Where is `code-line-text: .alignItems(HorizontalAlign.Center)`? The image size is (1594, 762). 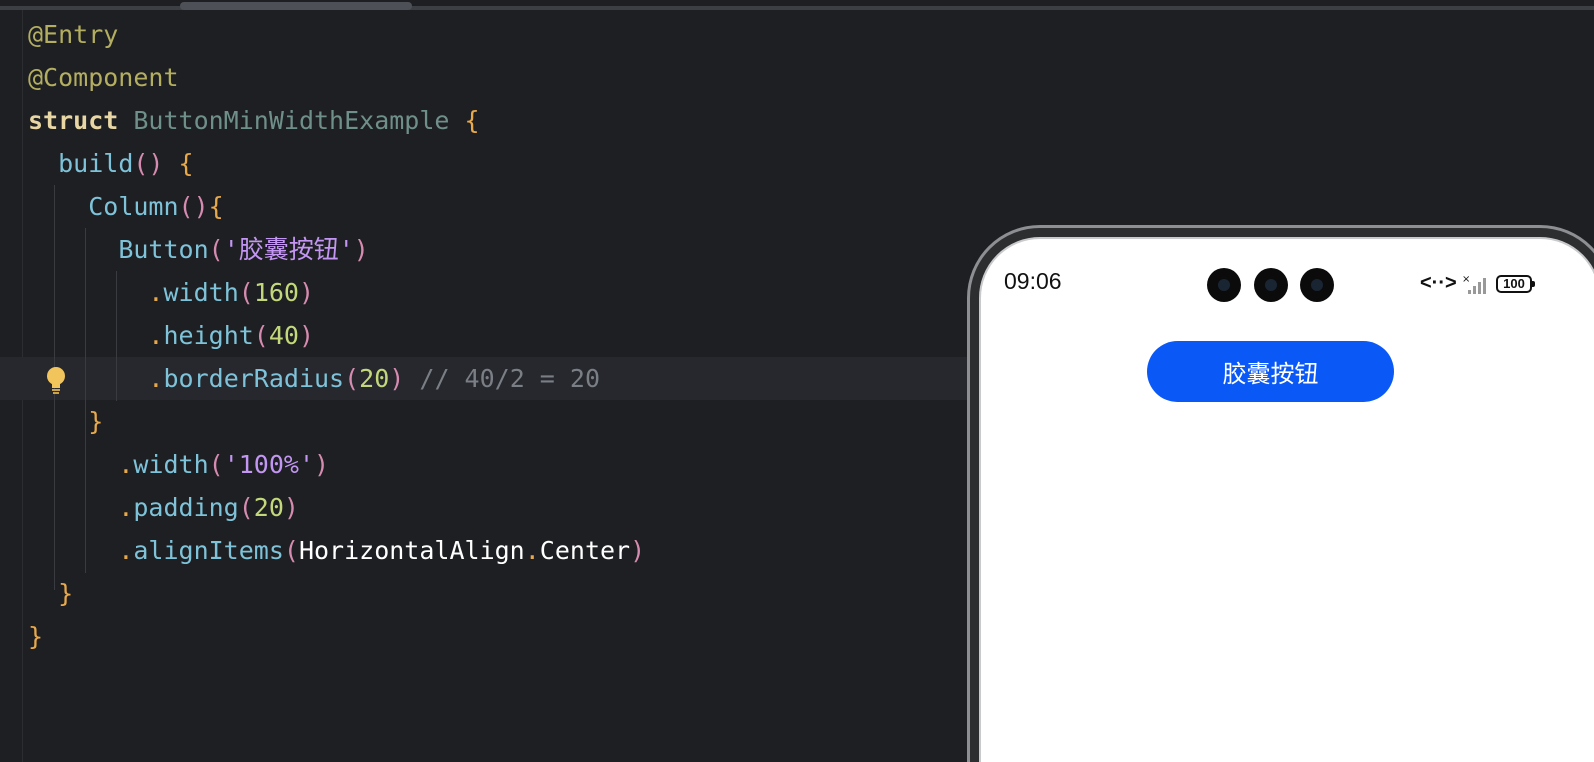 code-line-text: .alignItems(HorizontalAlign.Center) is located at coordinates (336, 550).